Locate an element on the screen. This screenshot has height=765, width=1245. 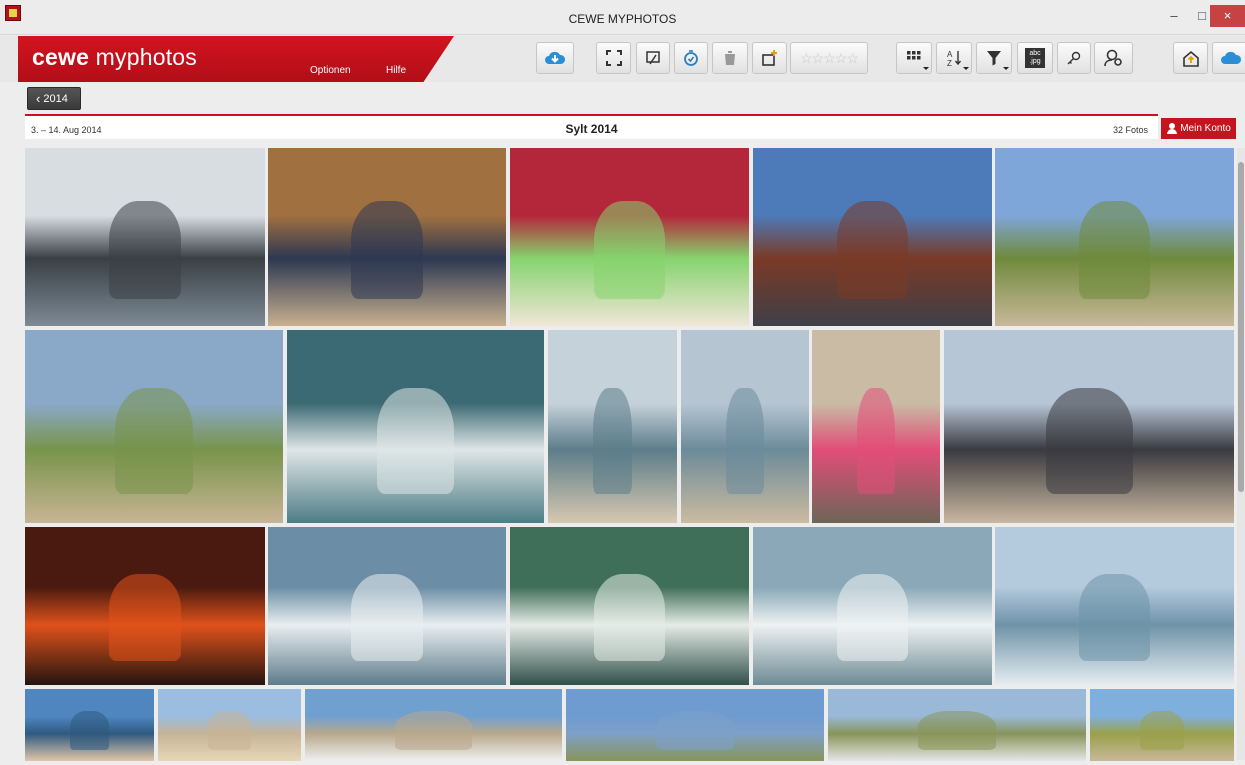
key-button is located at coordinates (1074, 58).